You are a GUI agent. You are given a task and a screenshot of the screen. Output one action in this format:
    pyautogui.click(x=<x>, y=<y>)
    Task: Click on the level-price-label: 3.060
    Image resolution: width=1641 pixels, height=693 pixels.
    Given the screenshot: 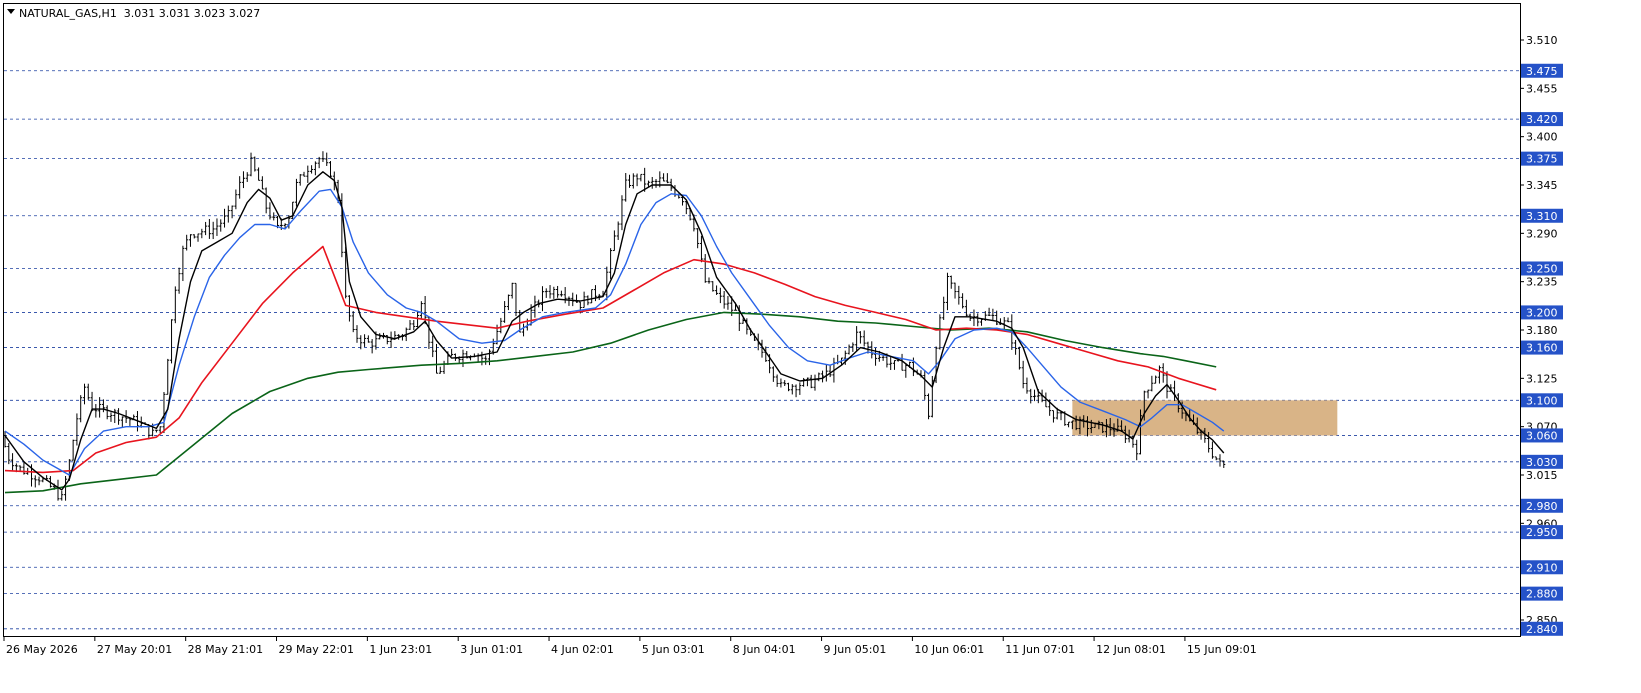 What is the action you would take?
    pyautogui.click(x=1542, y=435)
    